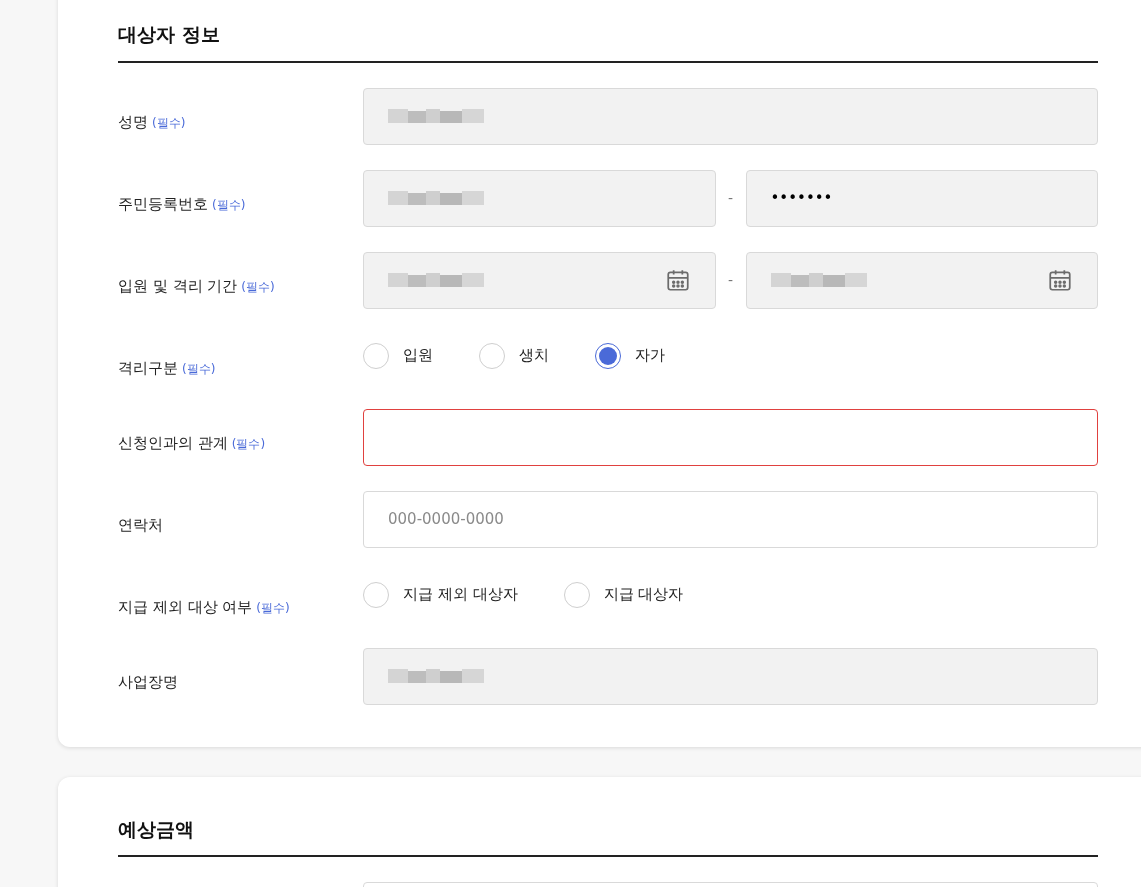 The width and height of the screenshot is (1141, 887). Describe the element at coordinates (801, 198) in the screenshot. I see `field-value: •••••••` at that location.